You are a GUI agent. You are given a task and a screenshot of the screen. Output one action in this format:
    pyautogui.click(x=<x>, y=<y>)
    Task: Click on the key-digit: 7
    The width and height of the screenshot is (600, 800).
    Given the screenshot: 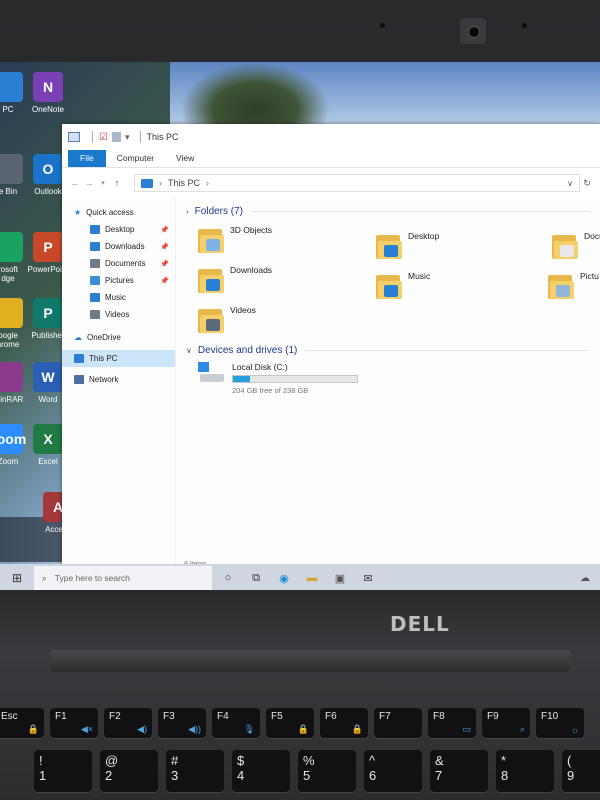 What is the action you would take?
    pyautogui.click(x=439, y=775)
    